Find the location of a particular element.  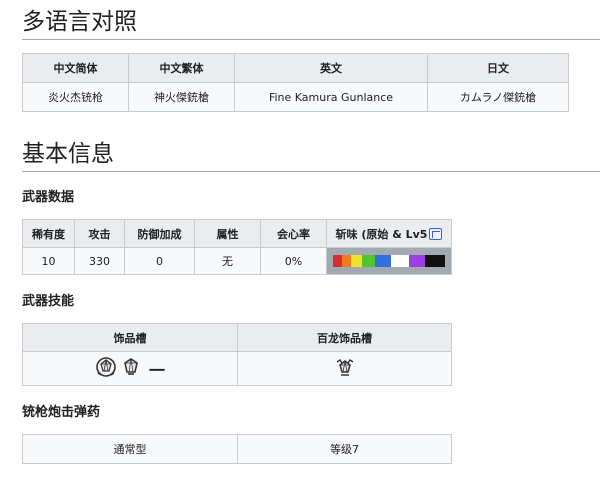

sharpness-header-label: 斩味 (原始 & Lv5 is located at coordinates (381, 234).